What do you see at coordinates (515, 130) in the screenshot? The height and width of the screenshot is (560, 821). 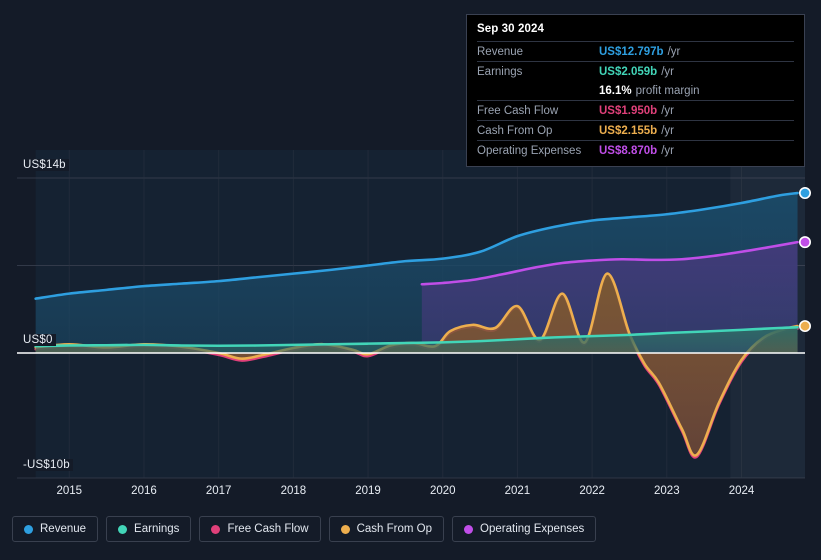 I see `tooltip-row-label: Cash From Op` at bounding box center [515, 130].